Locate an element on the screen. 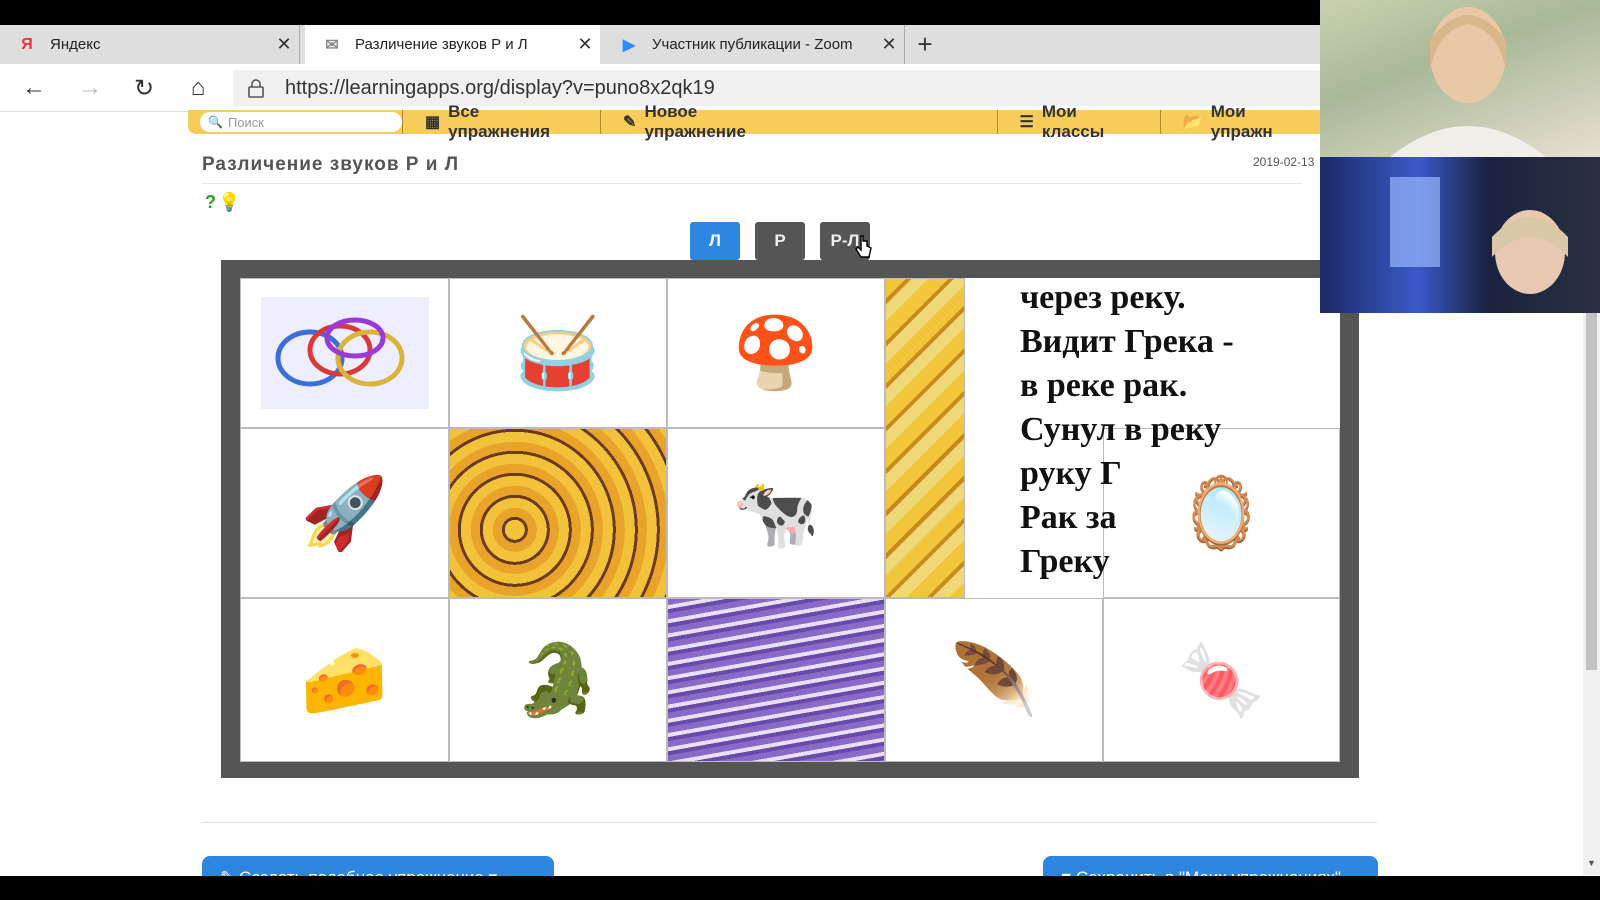 The width and height of the screenshot is (1600, 900). mouse-cursor-icon is located at coordinates (864, 247).